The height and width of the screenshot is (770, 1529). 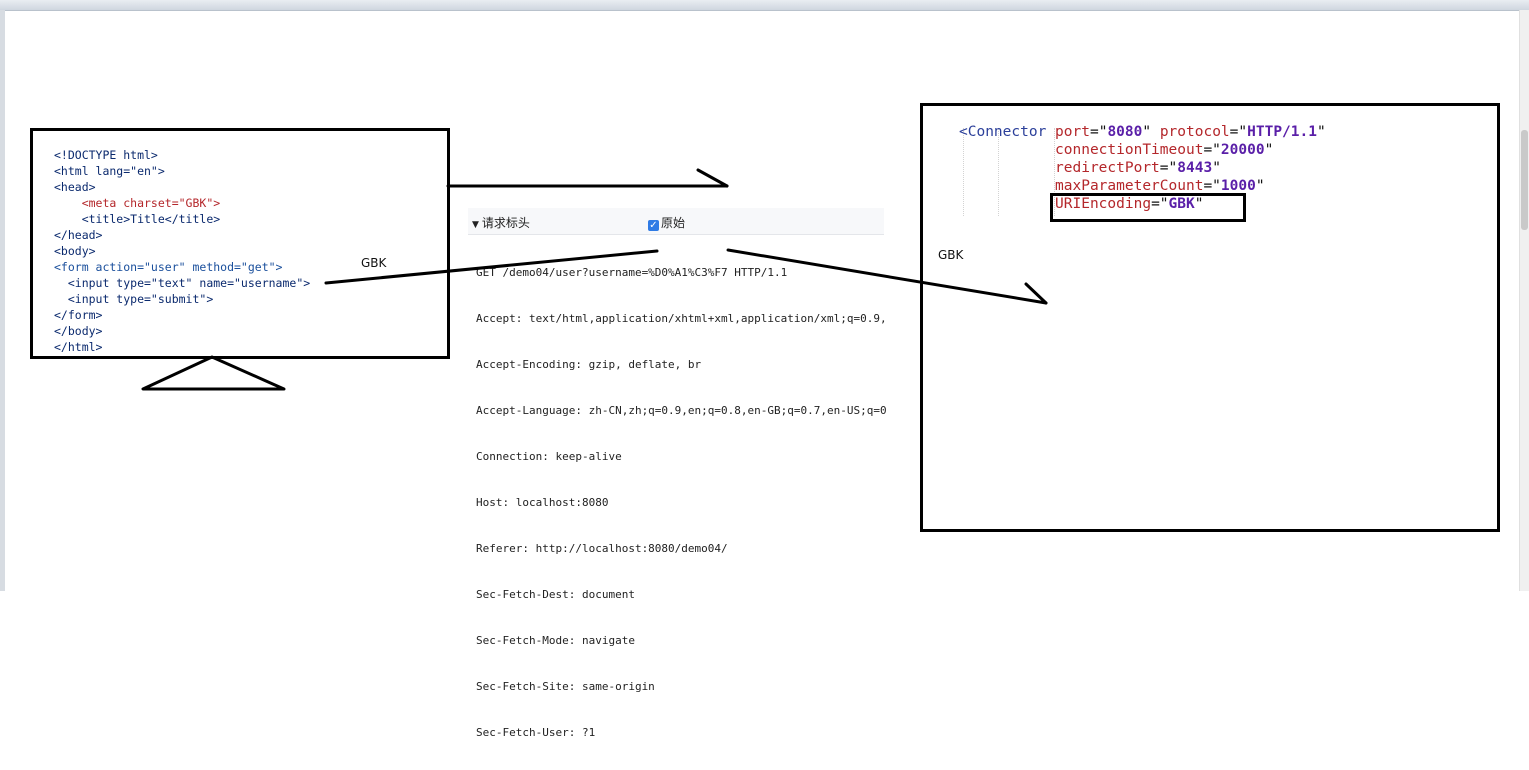 What do you see at coordinates (565, 686) in the screenshot?
I see `header-line: Sec-Fetch-Site: same-origin` at bounding box center [565, 686].